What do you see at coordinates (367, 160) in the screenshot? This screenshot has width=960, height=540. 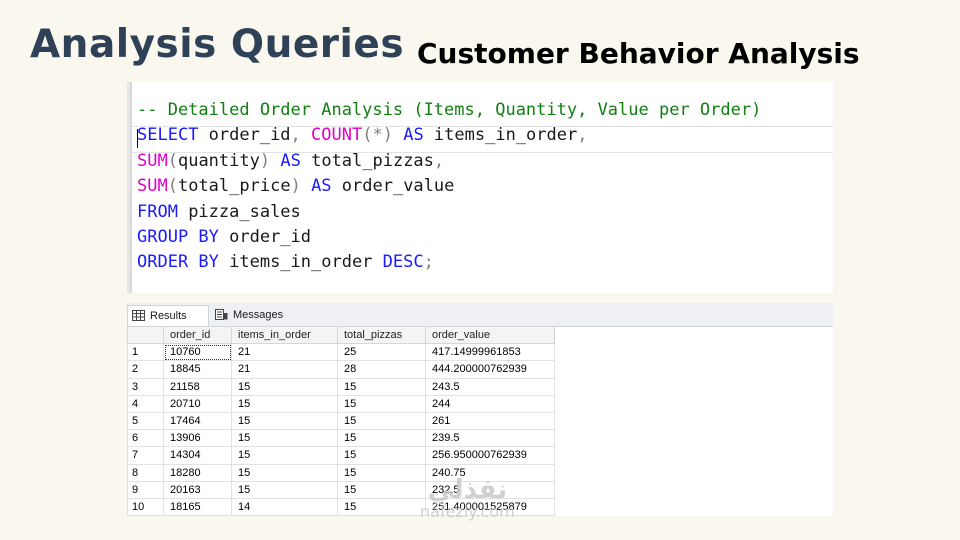 I see `code-token: total_pizzas` at bounding box center [367, 160].